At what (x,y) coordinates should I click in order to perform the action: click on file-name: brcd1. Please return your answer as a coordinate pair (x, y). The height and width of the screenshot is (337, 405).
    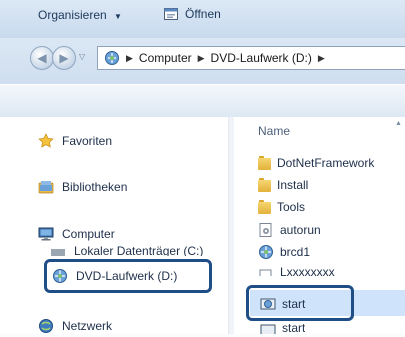
    Looking at the image, I should click on (295, 252).